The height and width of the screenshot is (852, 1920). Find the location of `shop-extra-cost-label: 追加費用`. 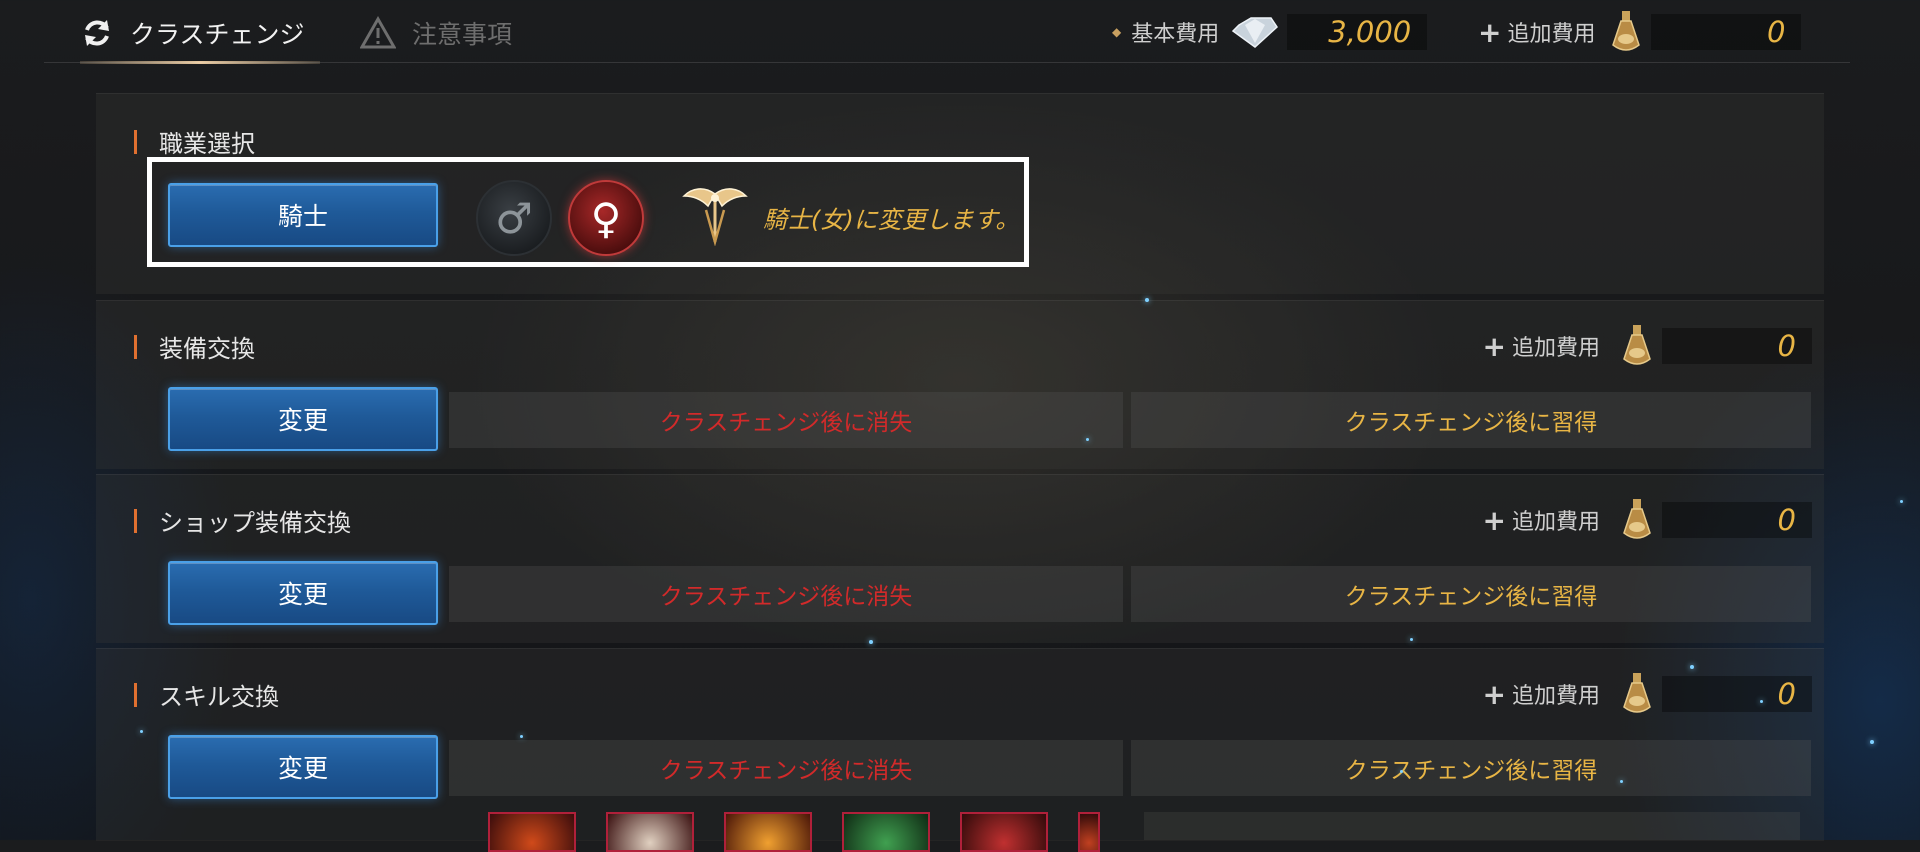

shop-extra-cost-label: 追加費用 is located at coordinates (1555, 522).